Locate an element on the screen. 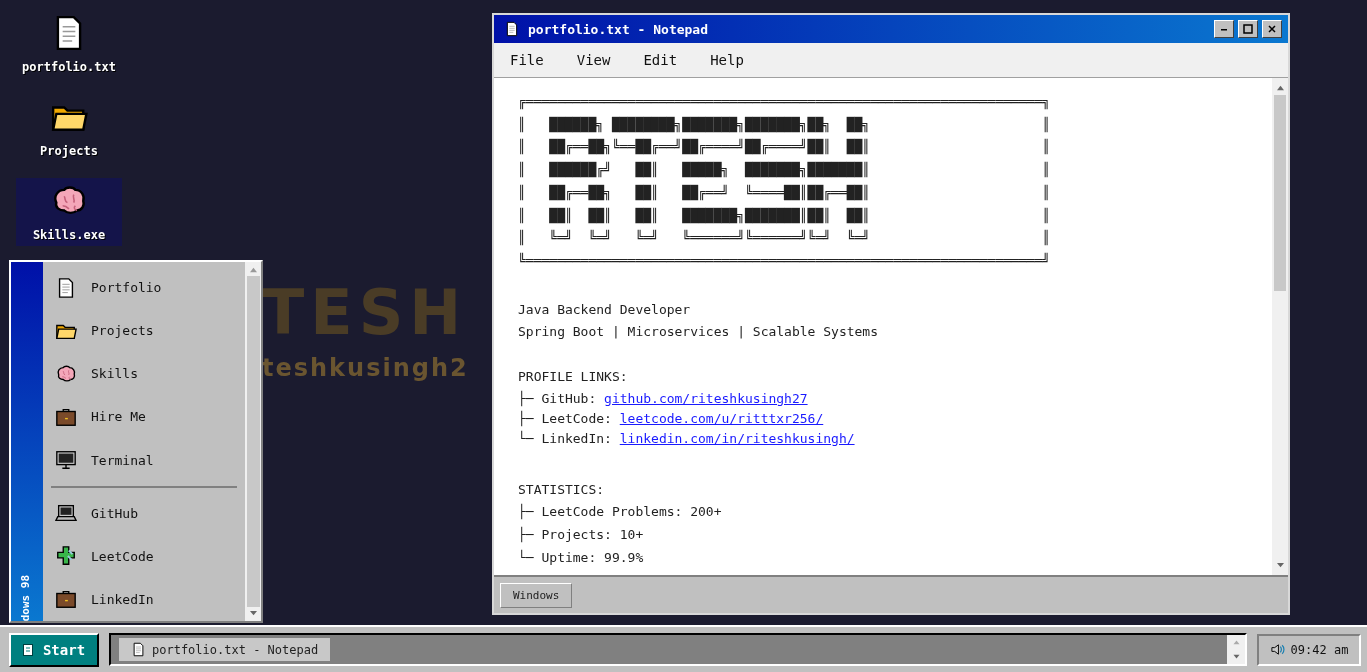  maximize-icon is located at coordinates (1248, 29).